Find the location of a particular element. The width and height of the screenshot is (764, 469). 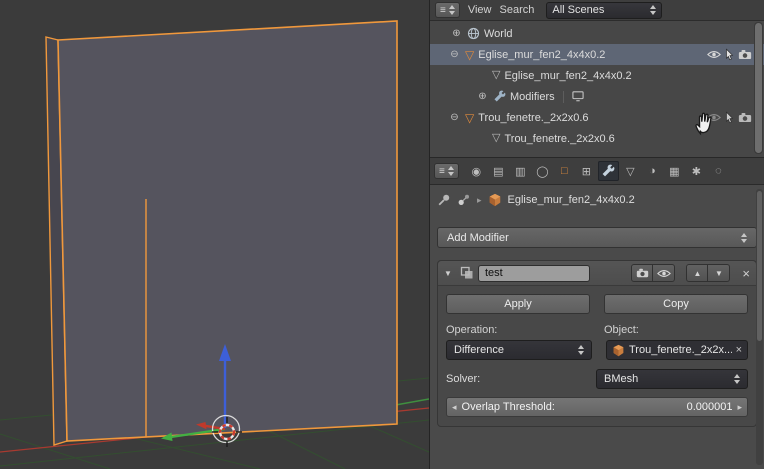

outliner-menu-view: View is located at coordinates (480, 10).